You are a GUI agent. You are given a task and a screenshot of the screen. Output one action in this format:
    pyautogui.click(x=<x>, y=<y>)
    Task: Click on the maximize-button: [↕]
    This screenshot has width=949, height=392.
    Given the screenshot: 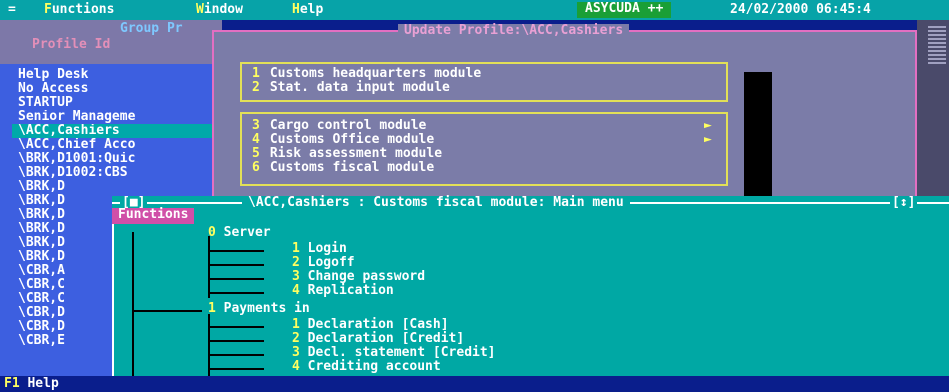 What is the action you would take?
    pyautogui.click(x=904, y=203)
    